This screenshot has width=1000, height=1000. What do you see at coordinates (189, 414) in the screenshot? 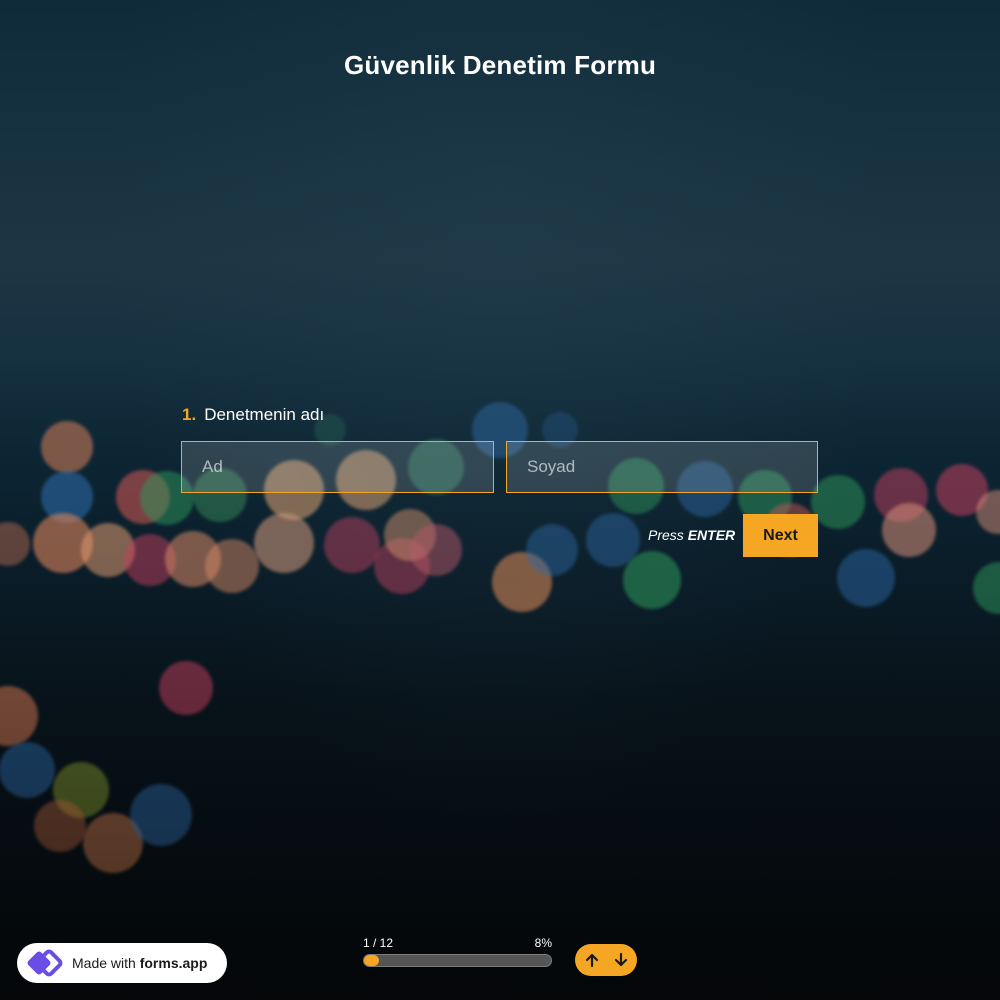
I see `question-number: 1.` at bounding box center [189, 414].